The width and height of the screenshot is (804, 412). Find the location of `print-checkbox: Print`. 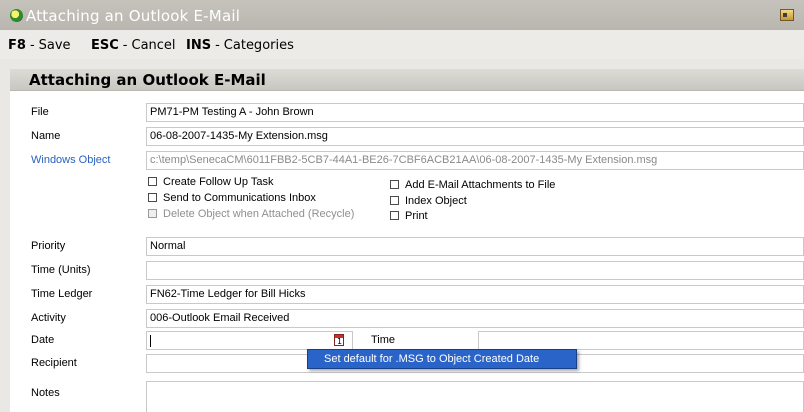

print-checkbox: Print is located at coordinates (409, 216).